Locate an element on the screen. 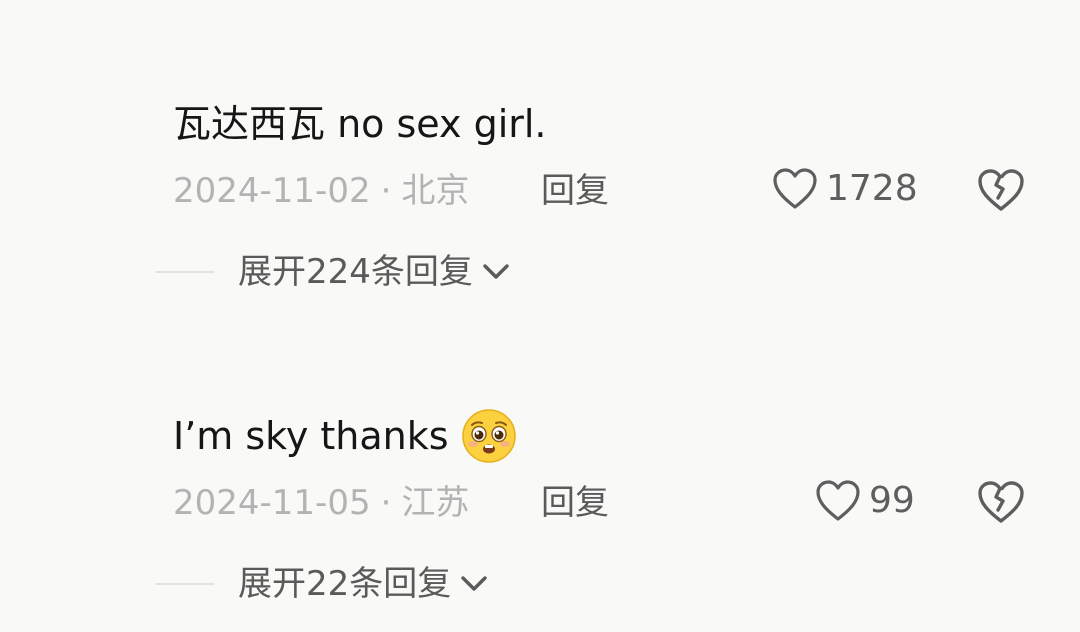 The height and width of the screenshot is (632, 1080). comment-location: 江苏 is located at coordinates (435, 503).